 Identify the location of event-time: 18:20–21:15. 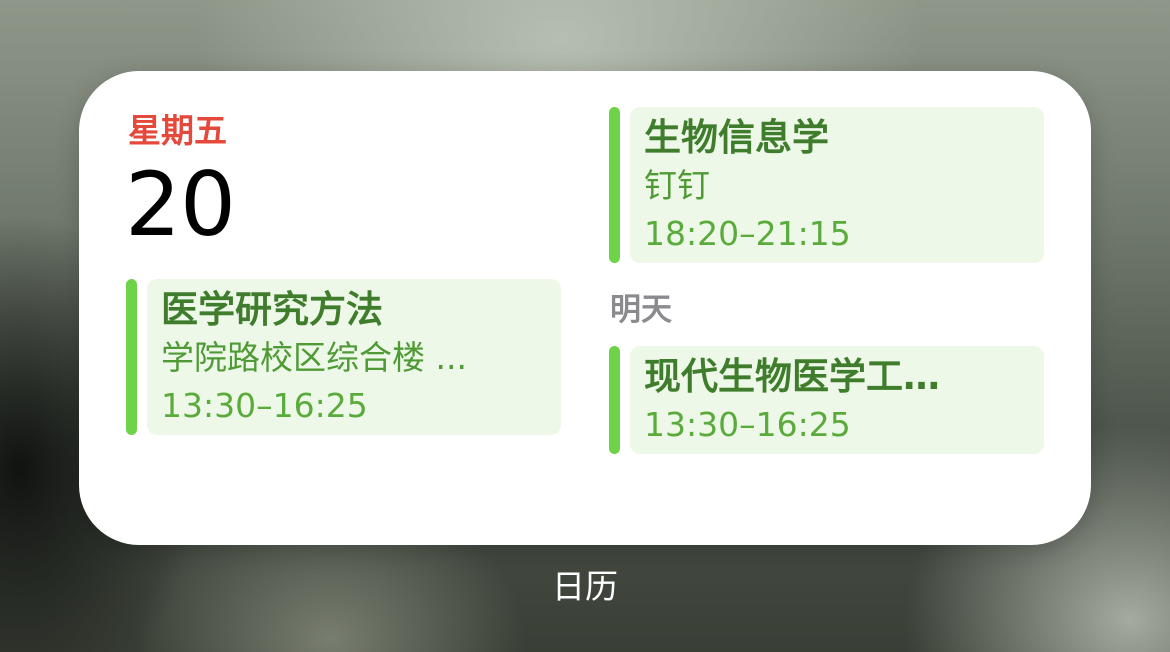
(747, 233).